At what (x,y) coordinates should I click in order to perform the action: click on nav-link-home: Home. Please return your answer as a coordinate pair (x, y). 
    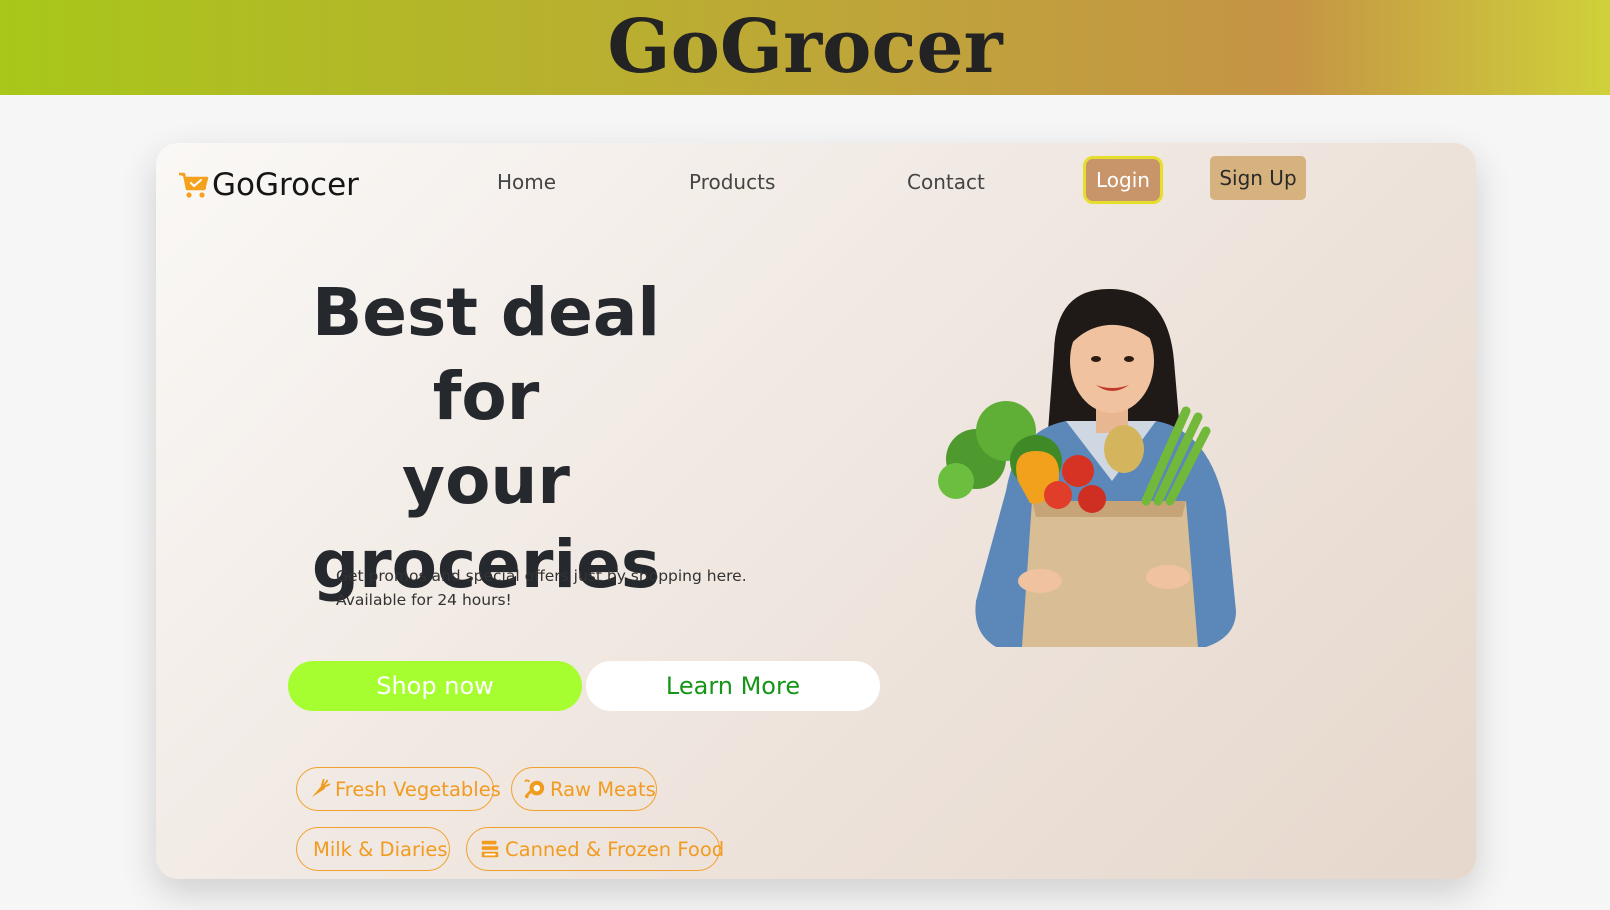
    Looking at the image, I should click on (526, 182).